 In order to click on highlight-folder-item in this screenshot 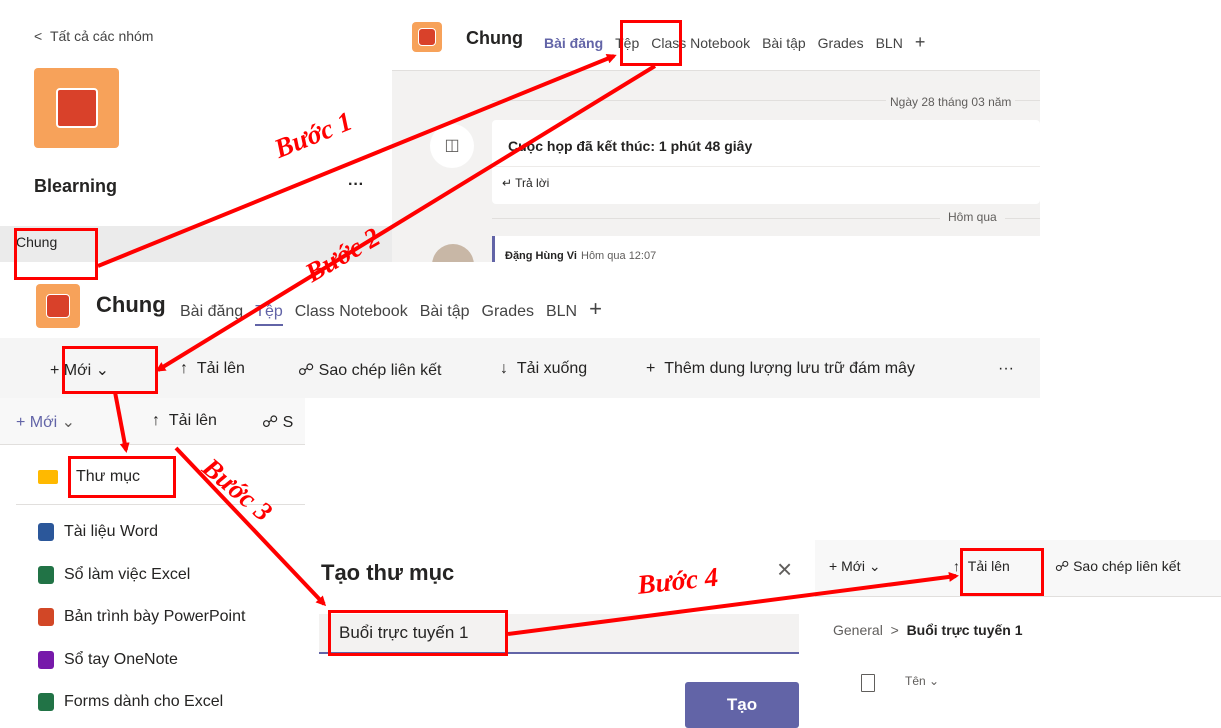, I will do `click(122, 477)`.